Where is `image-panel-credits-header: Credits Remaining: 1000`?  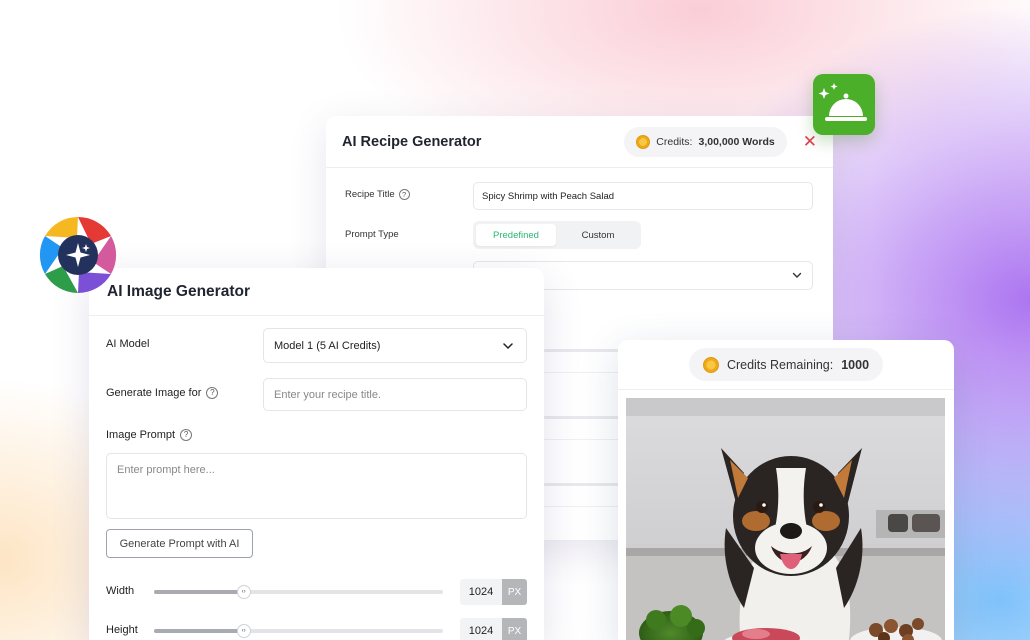
image-panel-credits-header: Credits Remaining: 1000 is located at coordinates (786, 365).